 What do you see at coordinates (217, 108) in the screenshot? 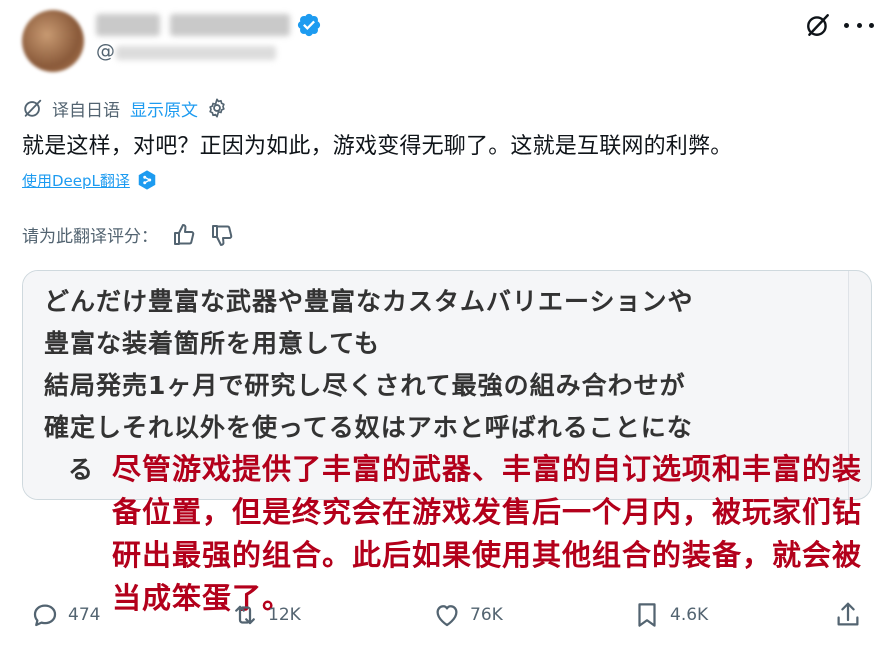
I see `gear-icon` at bounding box center [217, 108].